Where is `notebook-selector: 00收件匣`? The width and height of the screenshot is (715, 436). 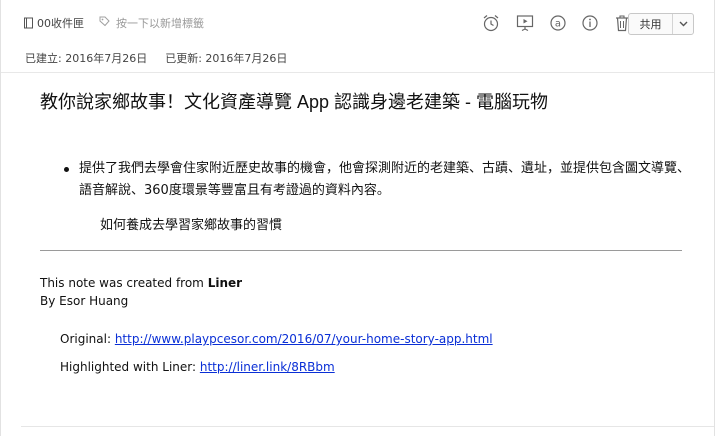 notebook-selector: 00收件匣 is located at coordinates (53, 23).